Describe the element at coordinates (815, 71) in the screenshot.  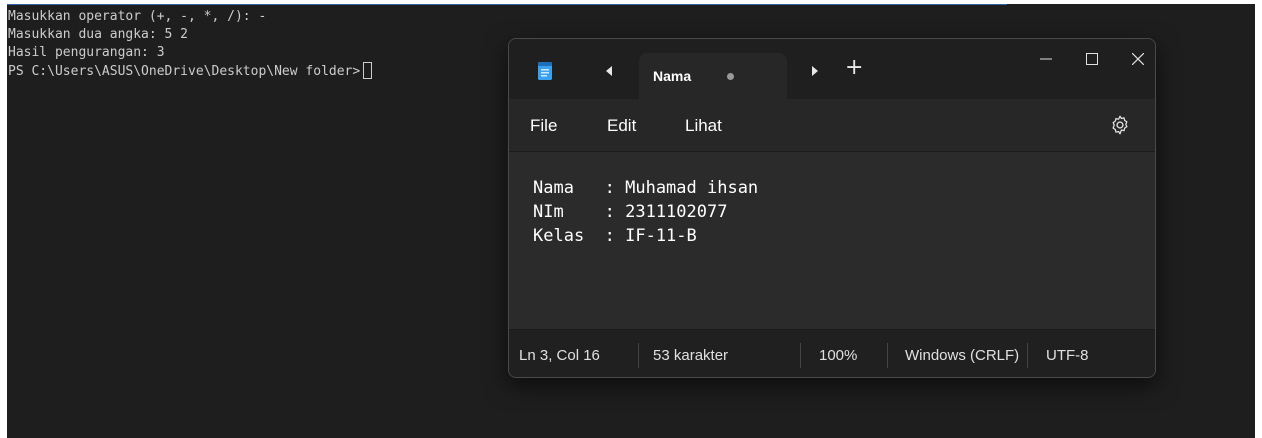
I see `scroll-tabs-right-icon` at that location.